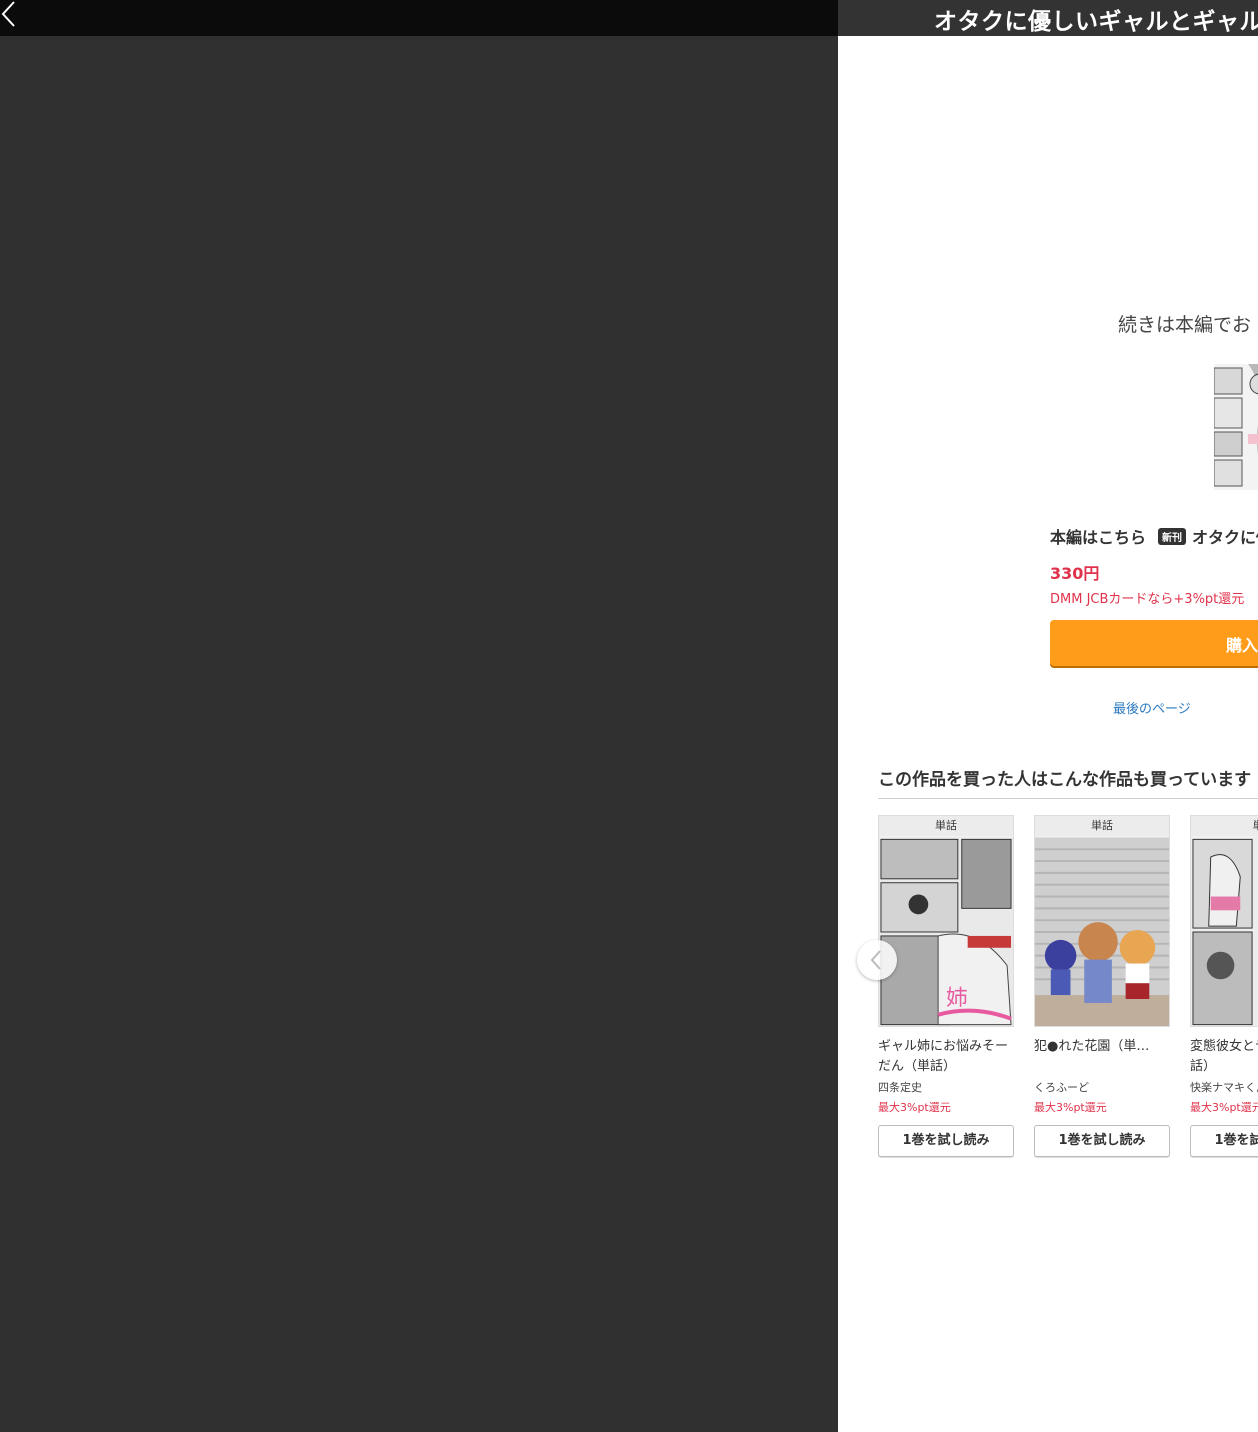  I want to click on continue-message: 続きは本編でお, so click(1185, 325).